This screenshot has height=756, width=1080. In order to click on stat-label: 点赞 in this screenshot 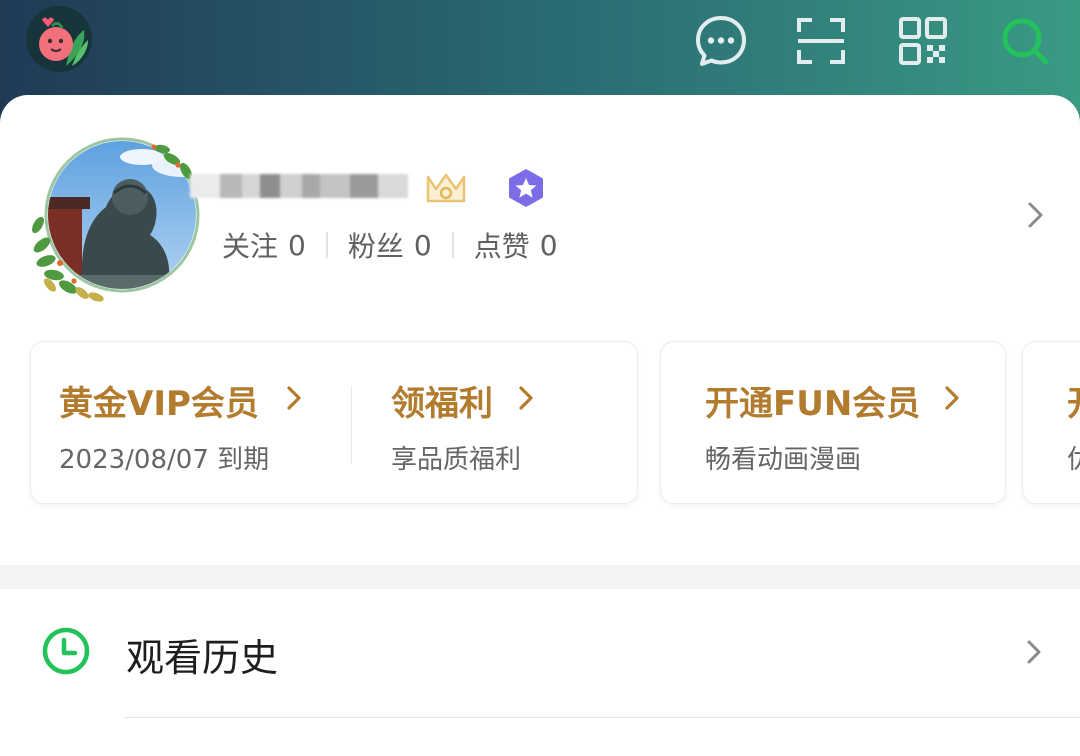, I will do `click(501, 246)`.